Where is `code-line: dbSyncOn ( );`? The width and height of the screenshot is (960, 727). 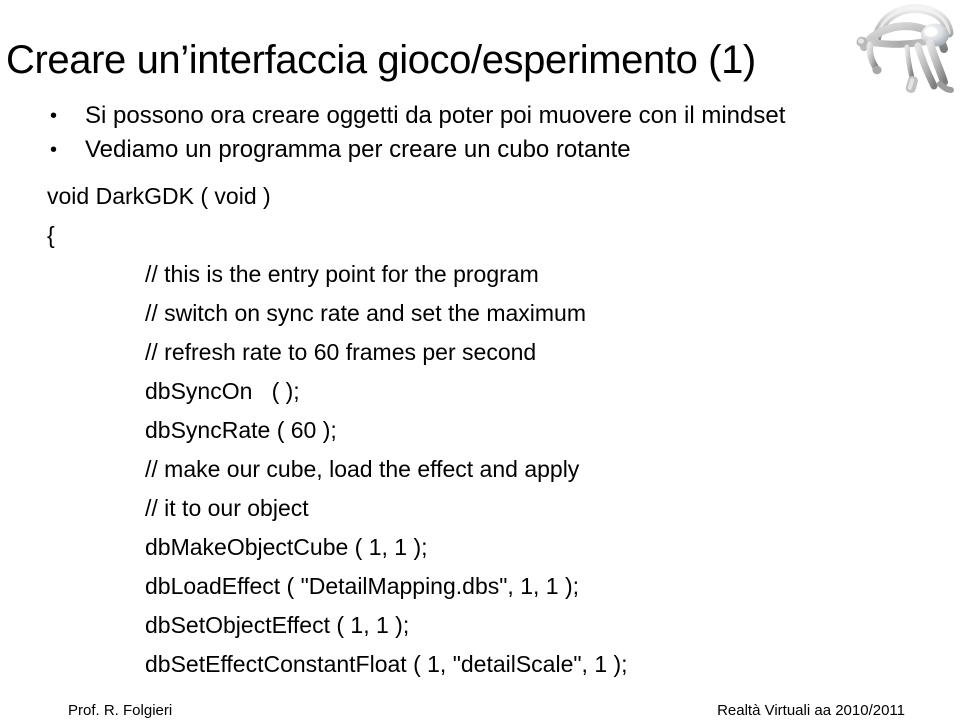
code-line: dbSyncOn ( ); is located at coordinates (480, 391).